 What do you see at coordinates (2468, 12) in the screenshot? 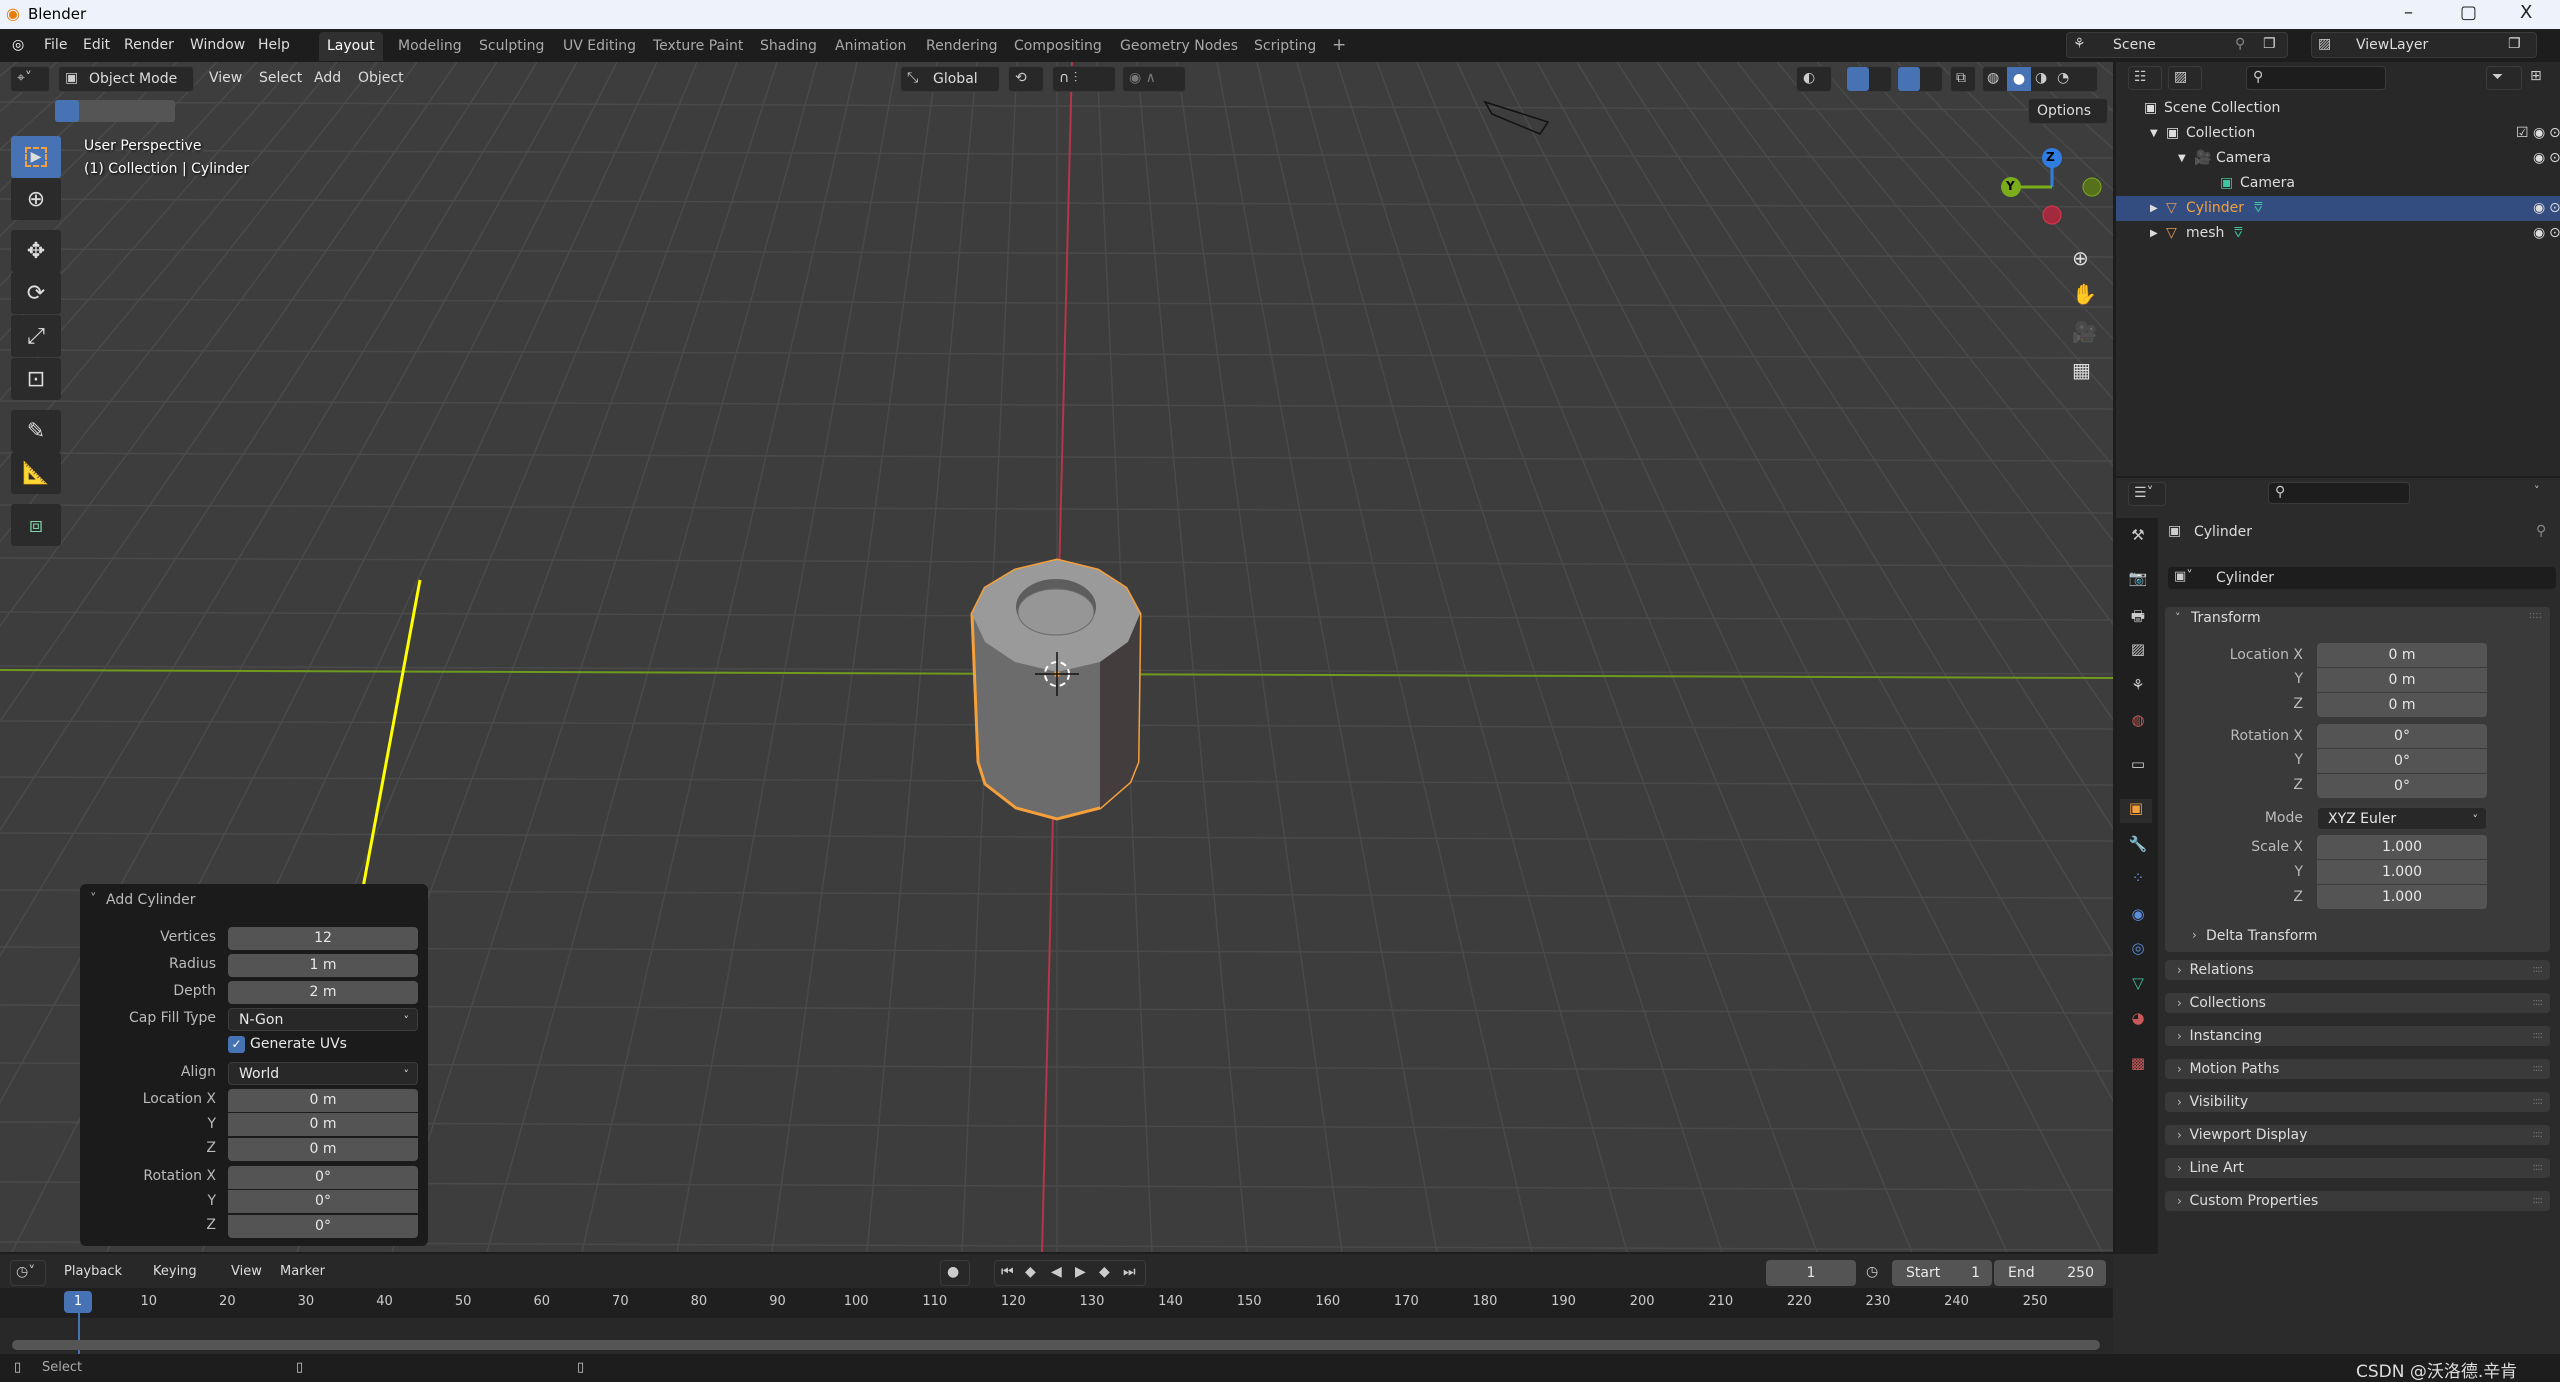
I see `maximize-button: ▢` at bounding box center [2468, 12].